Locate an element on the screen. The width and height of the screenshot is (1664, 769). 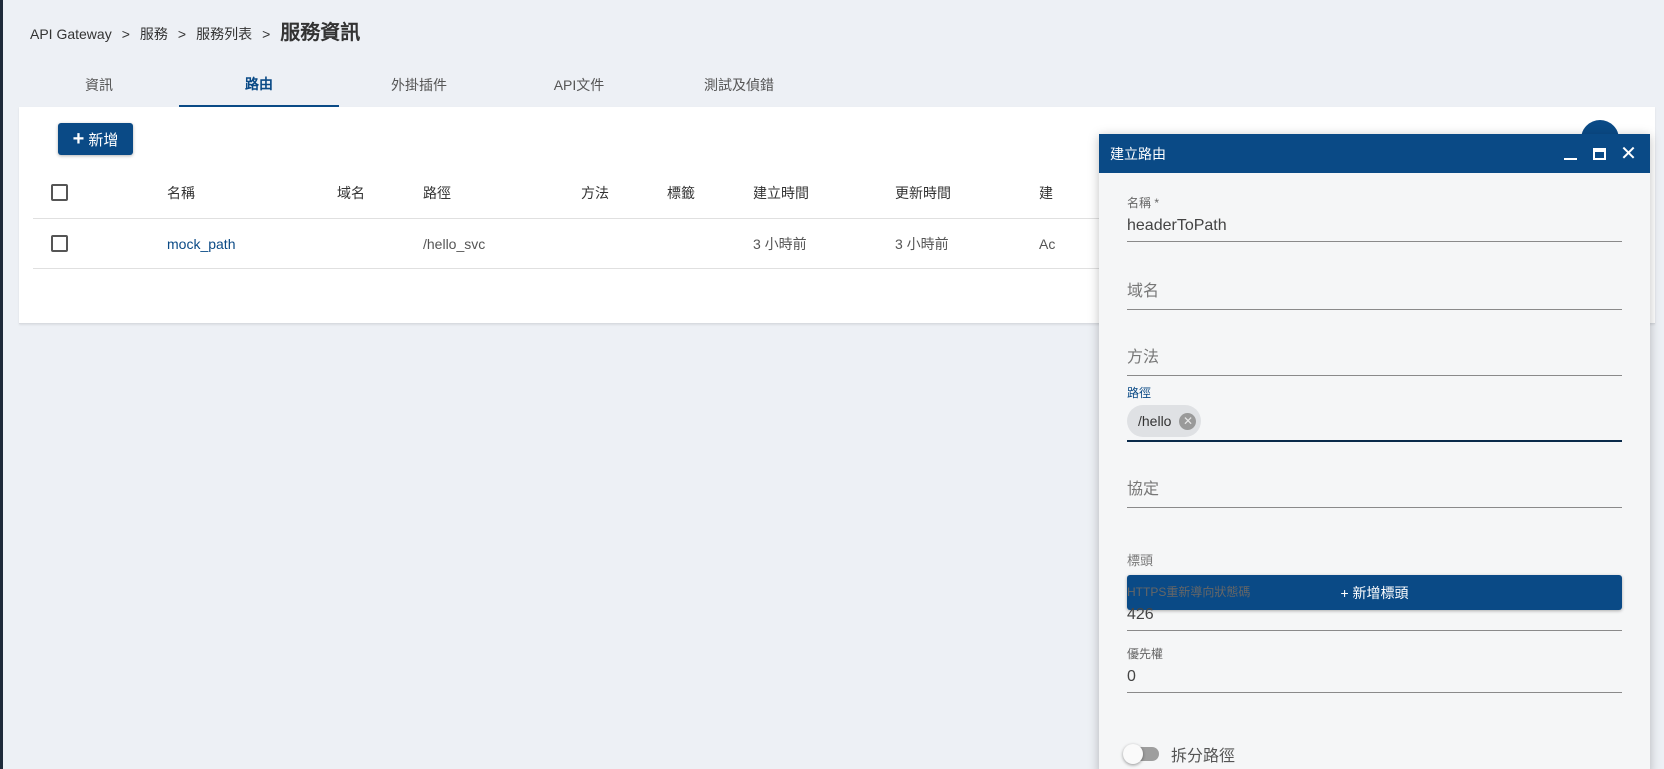
maximize-icon is located at coordinates (1599, 153).